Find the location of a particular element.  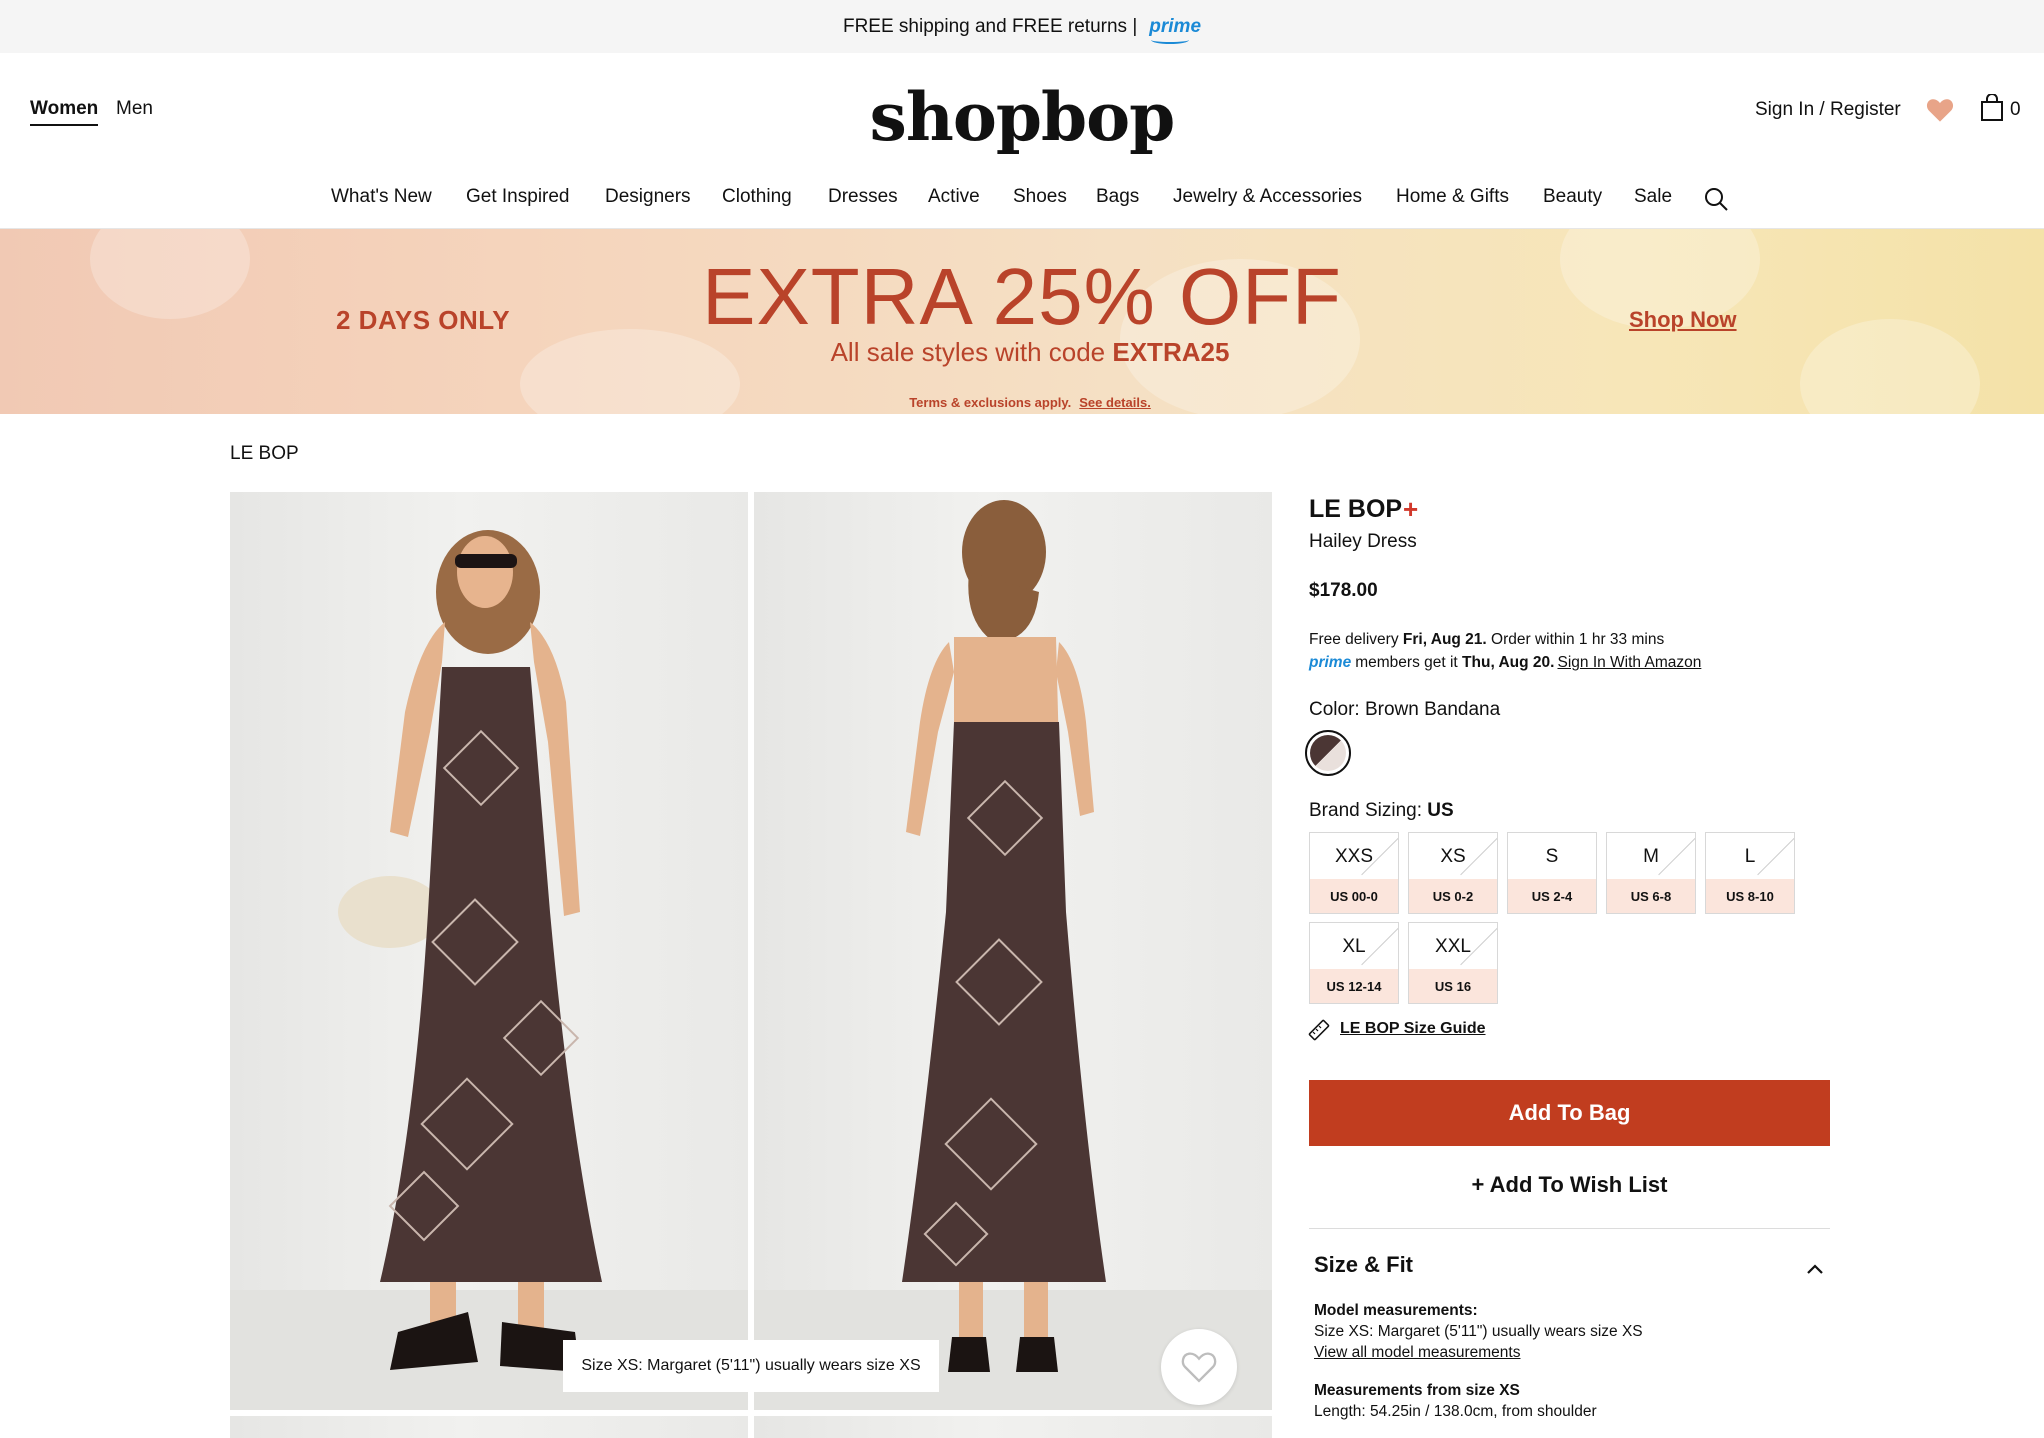

brand-sizing-label: Brand Sizing: US is located at coordinates (1381, 810).